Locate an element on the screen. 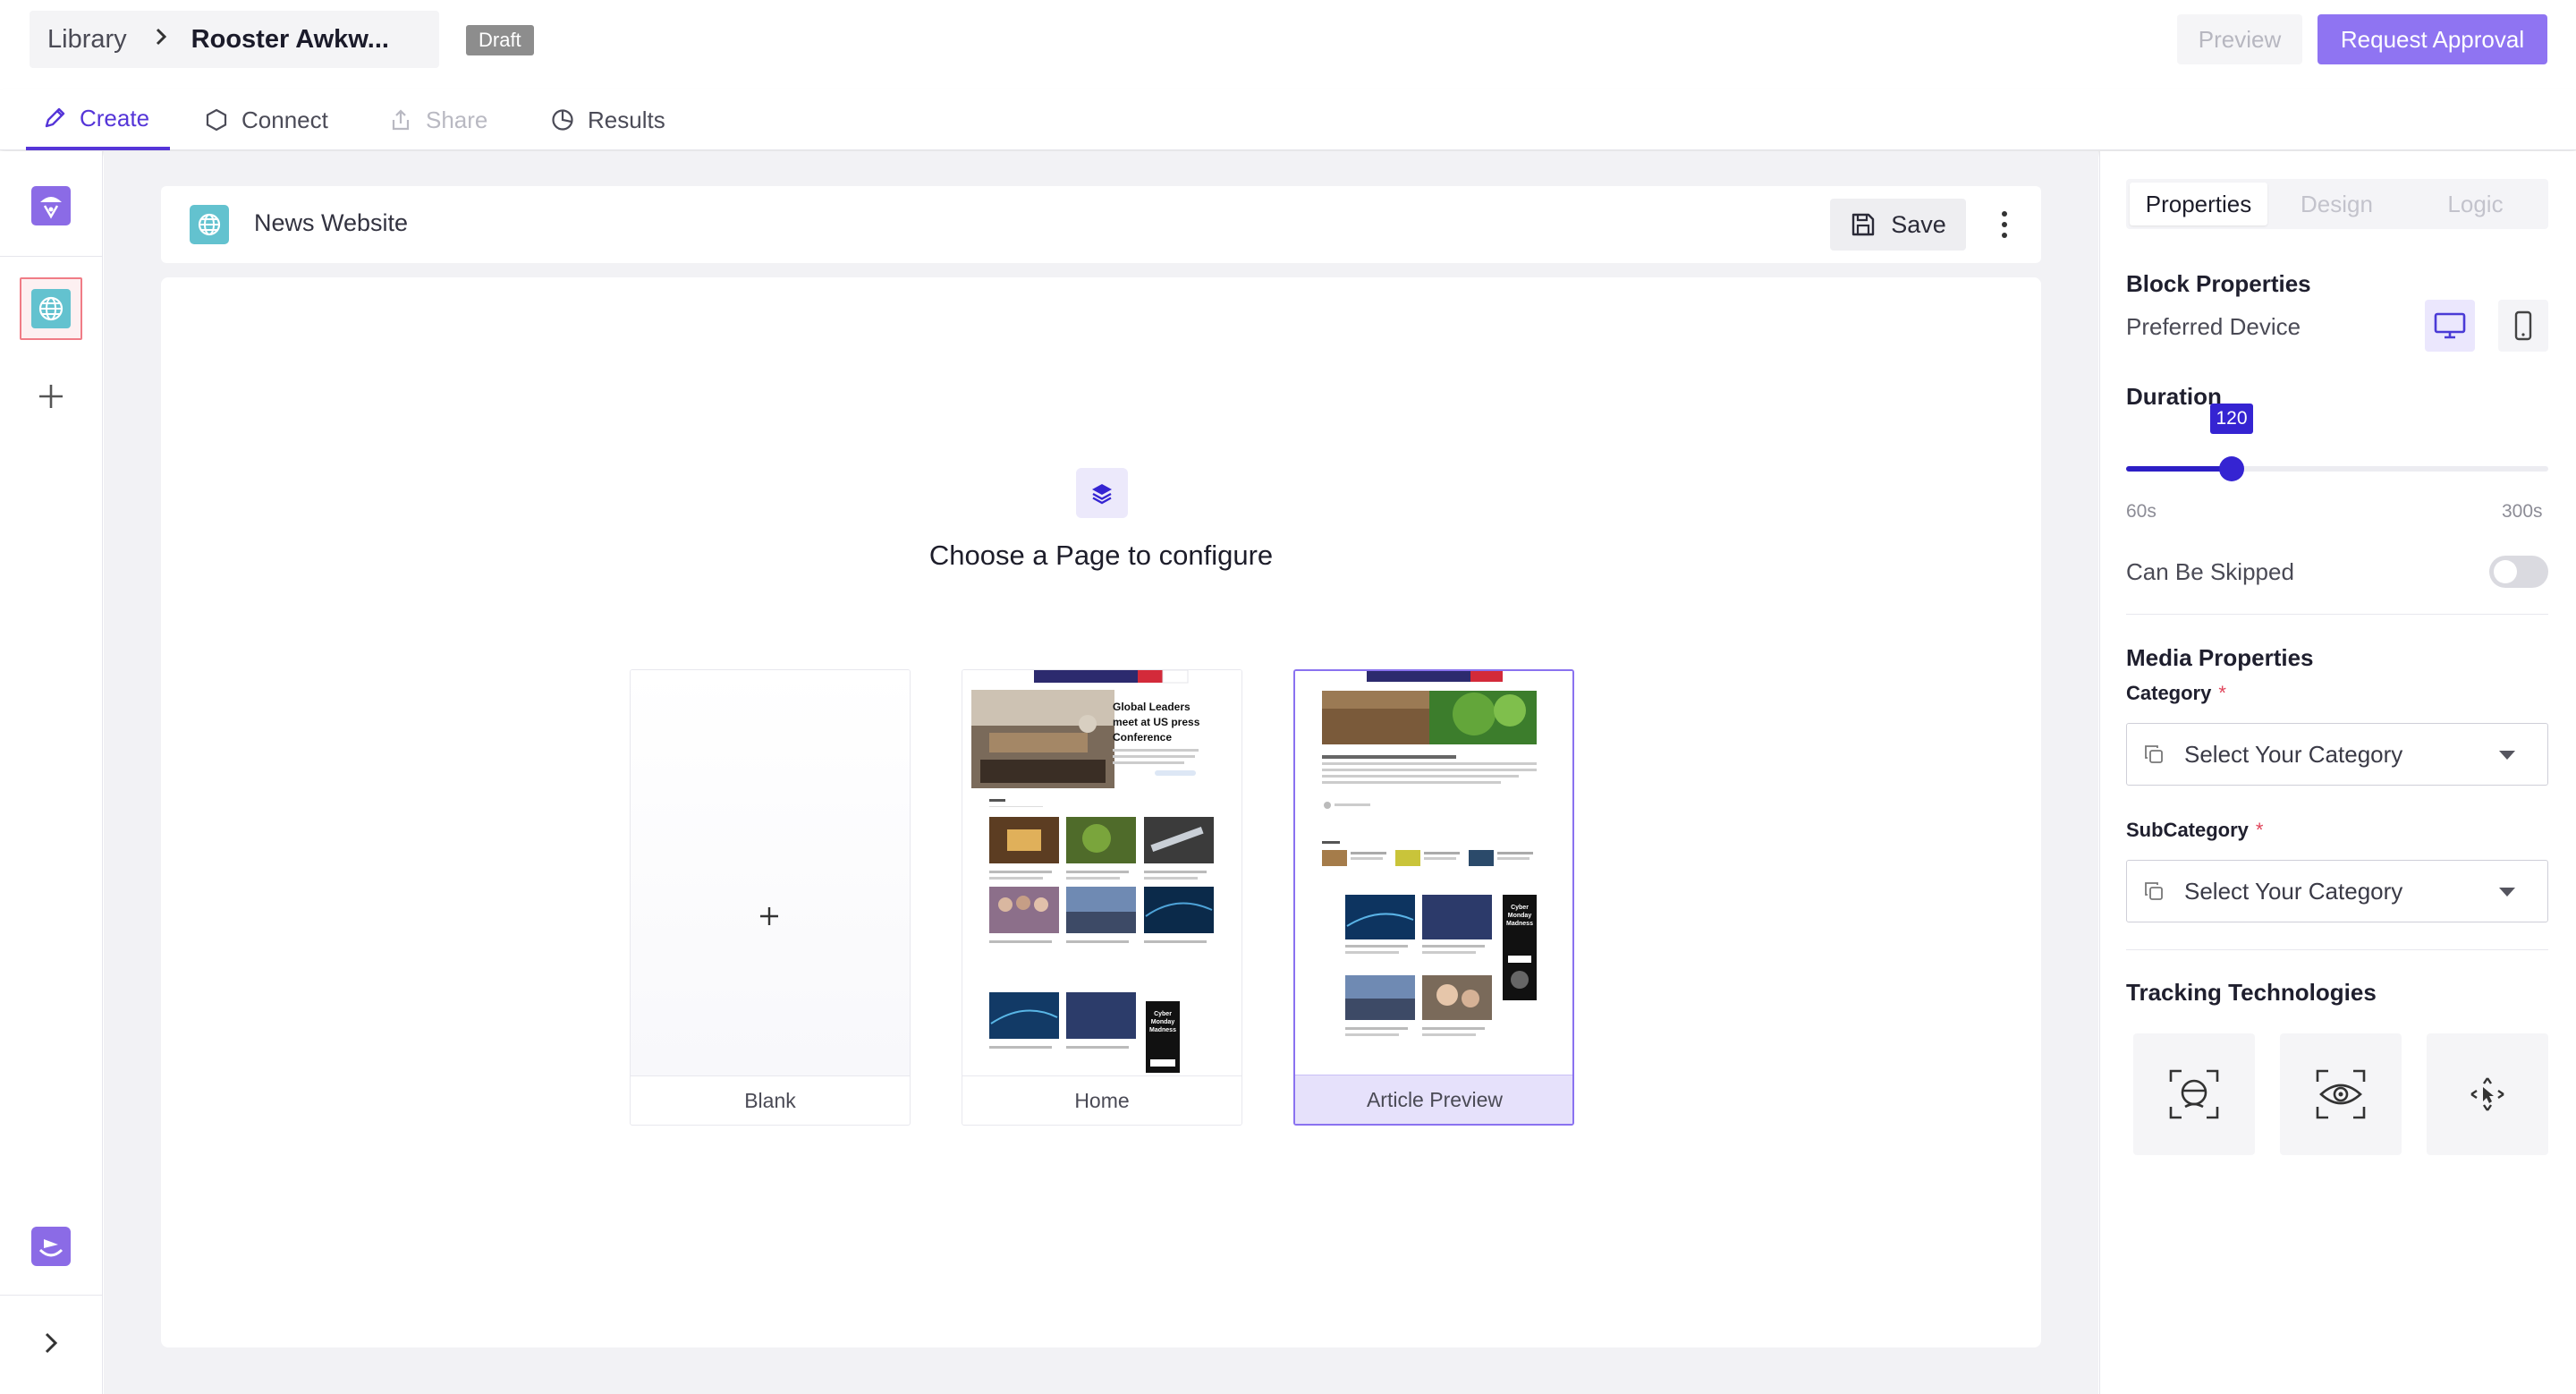 The height and width of the screenshot is (1394, 2576). slider-thumb is located at coordinates (2231, 468).